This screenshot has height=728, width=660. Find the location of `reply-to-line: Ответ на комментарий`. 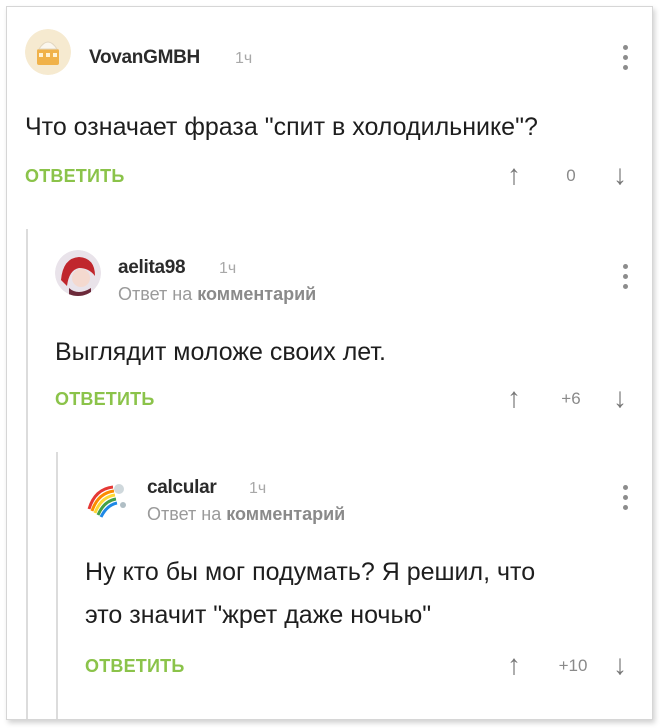

reply-to-line: Ответ на комментарий is located at coordinates (246, 514).